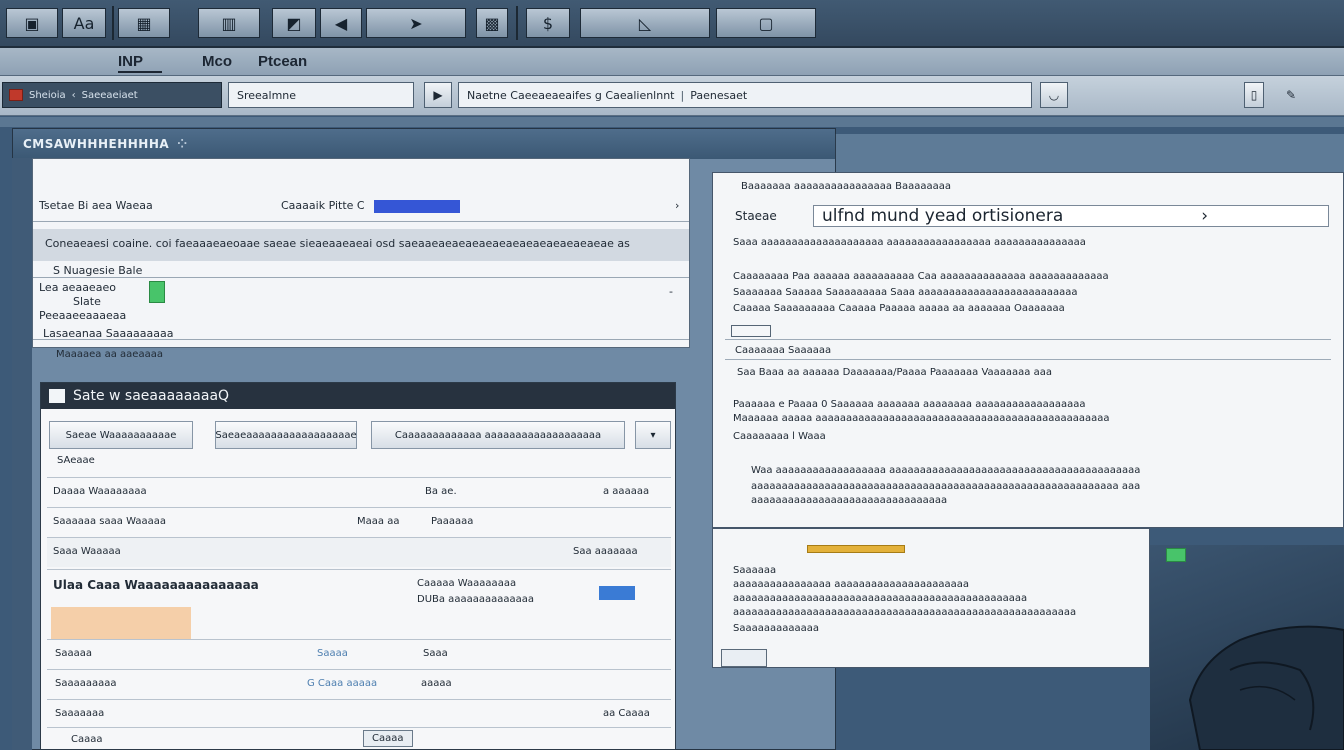 This screenshot has width=1344, height=750. What do you see at coordinates (286, 435) in the screenshot?
I see `dialog-tab-2: Saeaeaaaaaaaaaaaaaaaaae` at bounding box center [286, 435].